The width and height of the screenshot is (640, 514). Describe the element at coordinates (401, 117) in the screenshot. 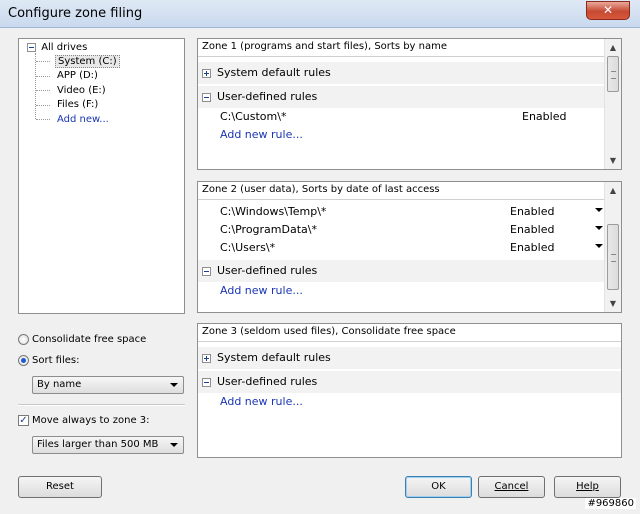

I see `zone1-rule-row: C:\Custom\* Enabled` at that location.